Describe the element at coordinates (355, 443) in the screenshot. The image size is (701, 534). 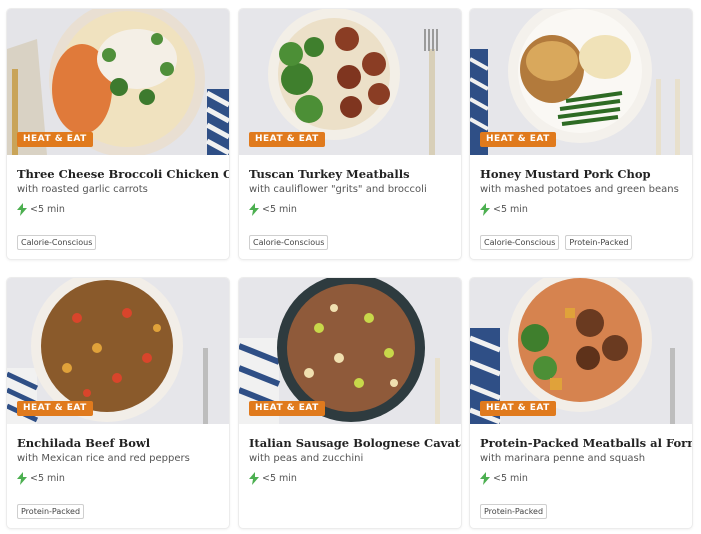
I see `meal-title: Italian Sausage Bolognese Cavatappi` at that location.